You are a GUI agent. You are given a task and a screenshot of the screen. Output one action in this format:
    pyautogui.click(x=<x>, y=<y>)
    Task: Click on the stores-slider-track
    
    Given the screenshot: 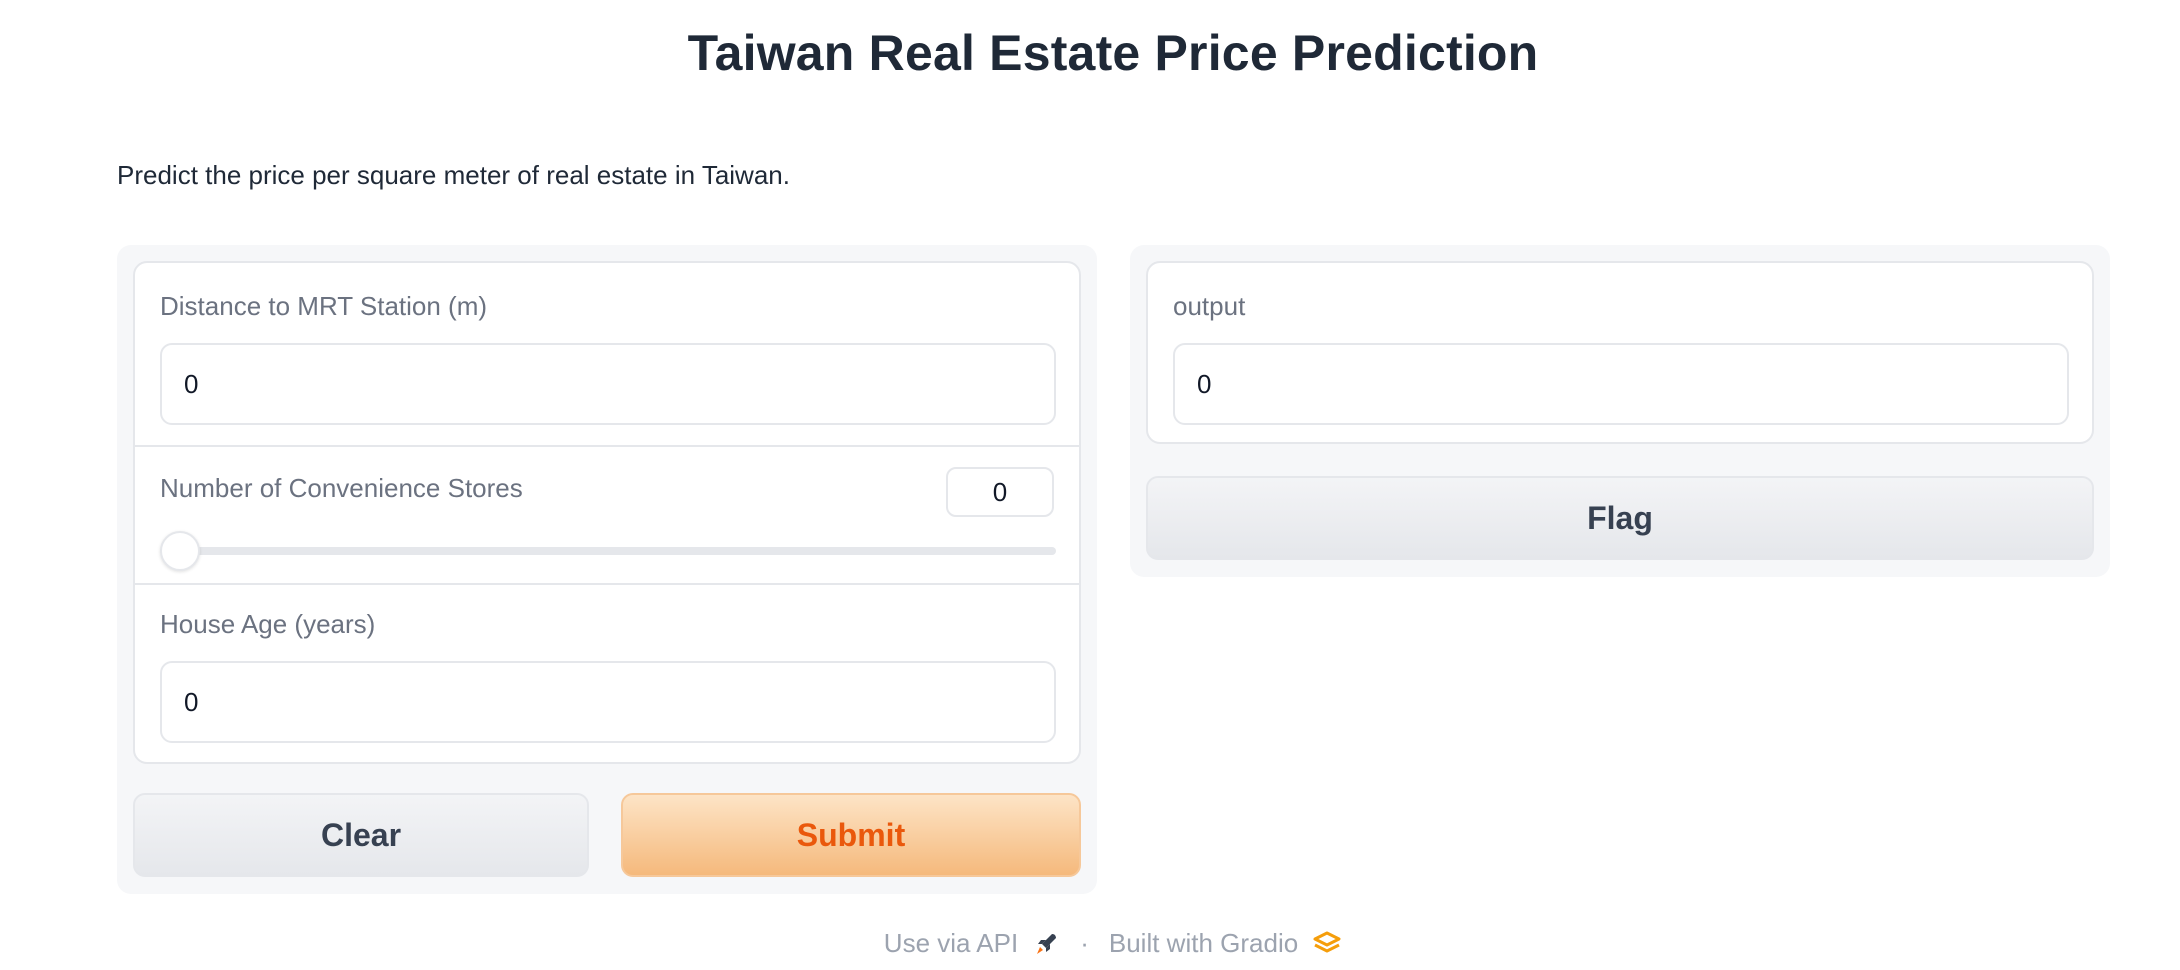 What is the action you would take?
    pyautogui.click(x=608, y=551)
    